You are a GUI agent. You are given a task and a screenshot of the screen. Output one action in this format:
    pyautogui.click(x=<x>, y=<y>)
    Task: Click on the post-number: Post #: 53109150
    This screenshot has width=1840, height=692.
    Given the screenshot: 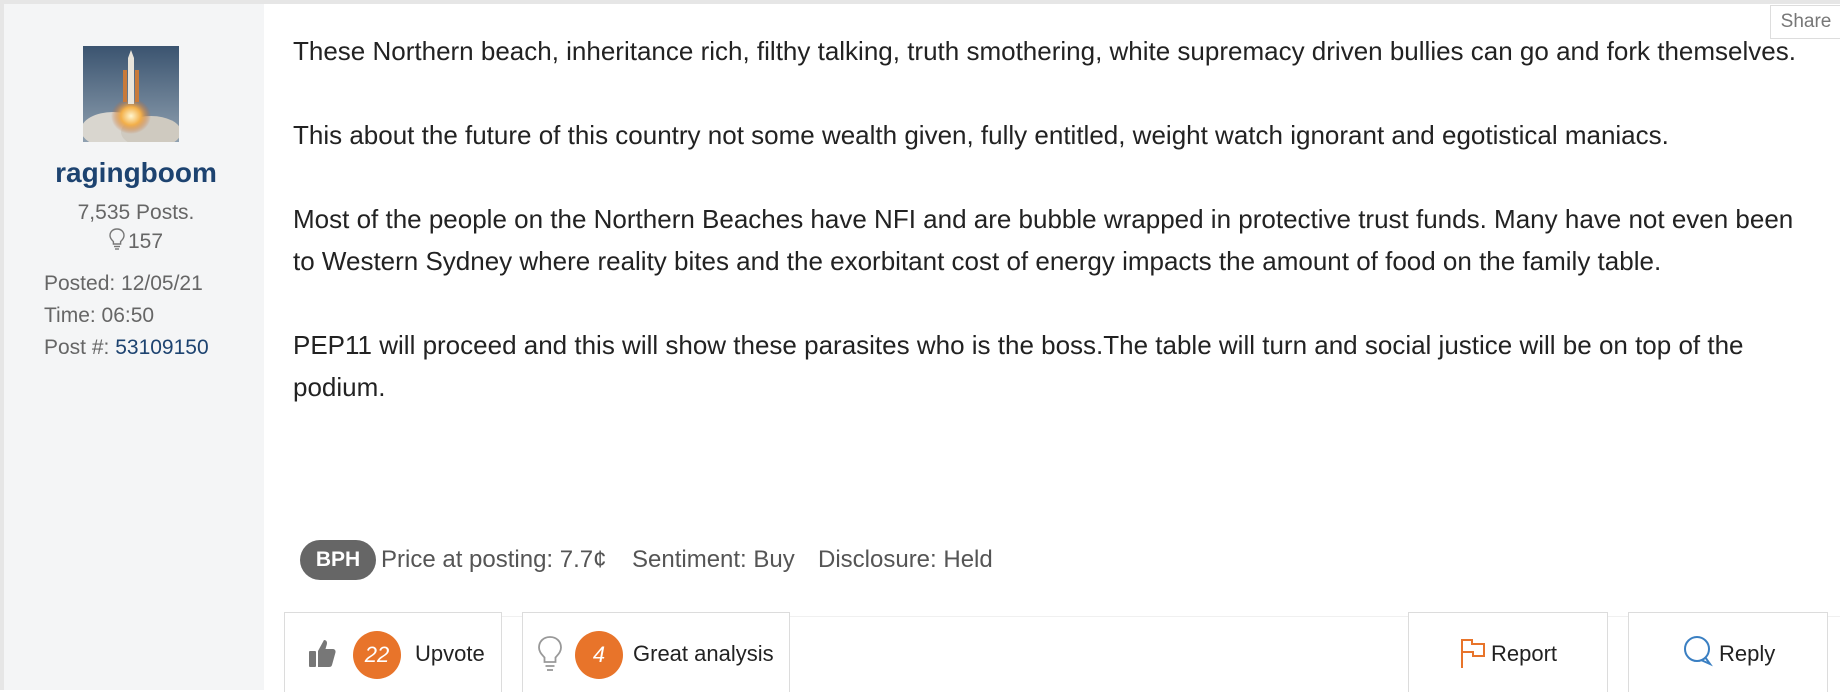 What is the action you would take?
    pyautogui.click(x=126, y=348)
    